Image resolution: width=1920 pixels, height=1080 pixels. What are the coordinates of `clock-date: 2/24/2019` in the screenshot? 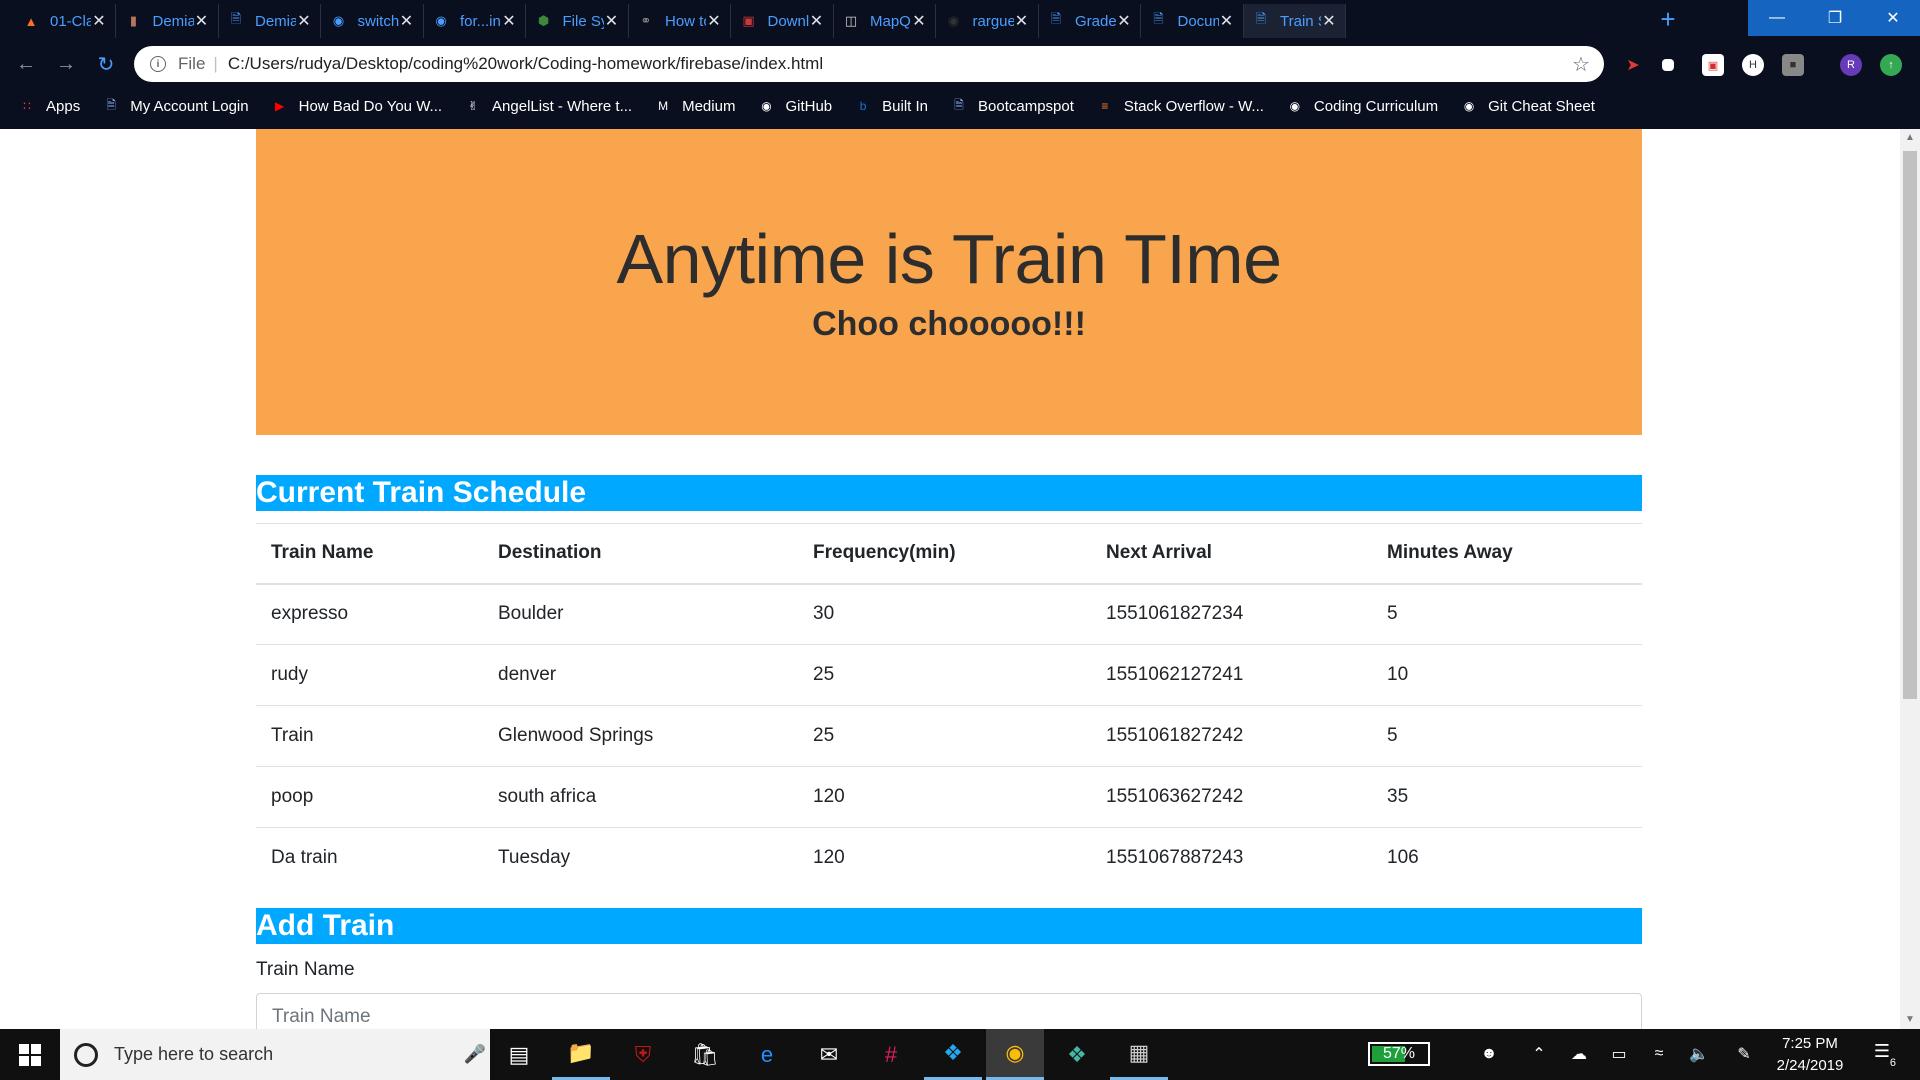 It's located at (1810, 1065).